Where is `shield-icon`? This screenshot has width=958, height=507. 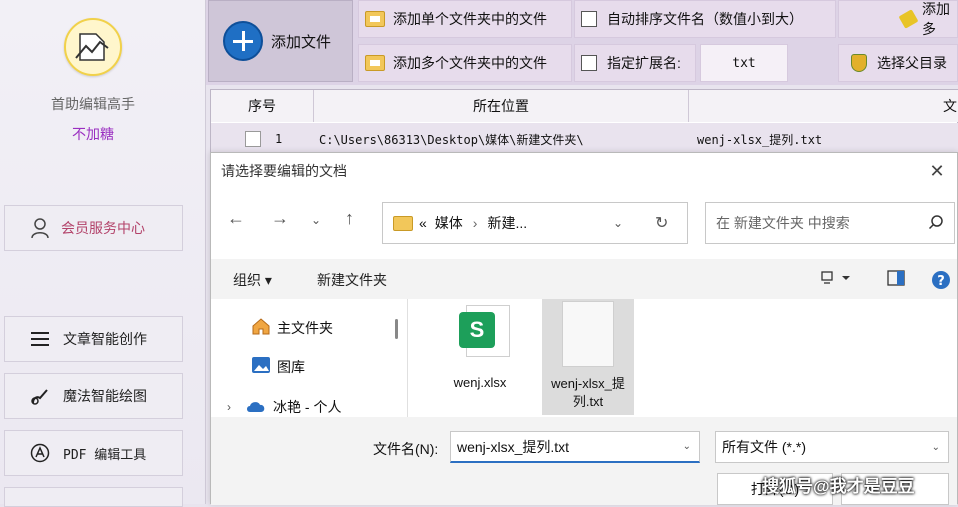
shield-icon is located at coordinates (859, 63).